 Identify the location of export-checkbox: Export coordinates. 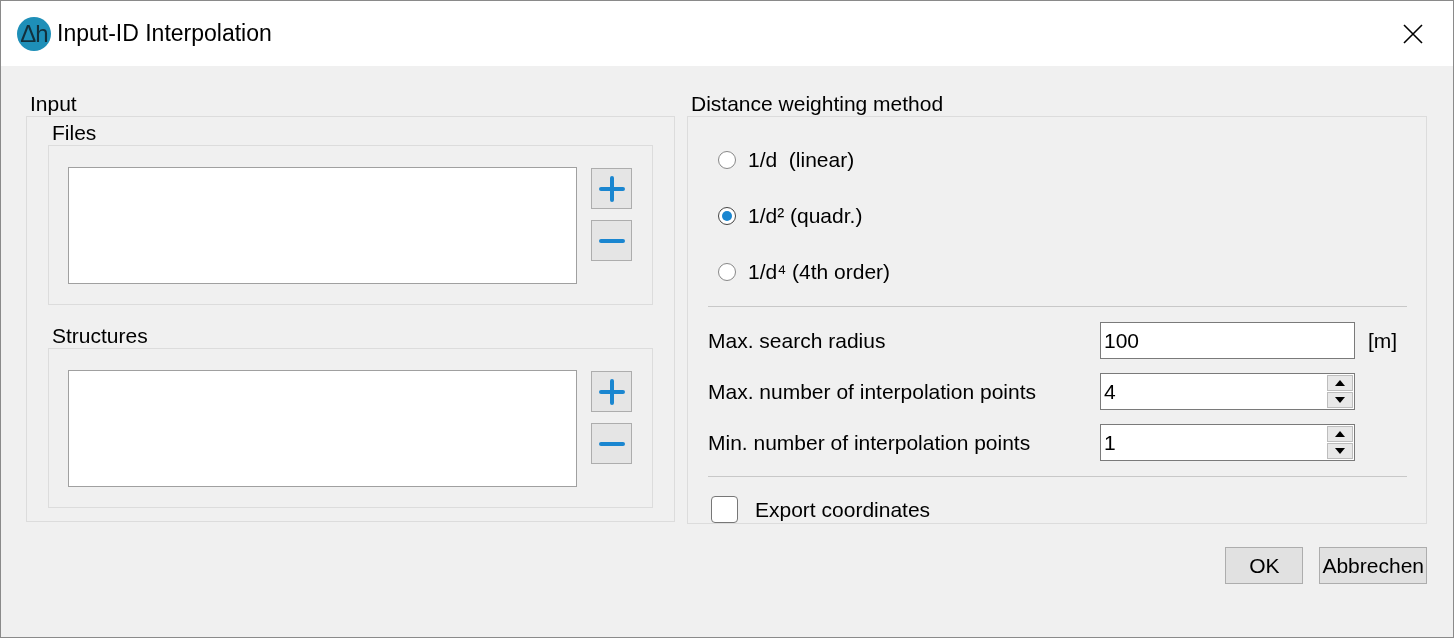
(821, 509).